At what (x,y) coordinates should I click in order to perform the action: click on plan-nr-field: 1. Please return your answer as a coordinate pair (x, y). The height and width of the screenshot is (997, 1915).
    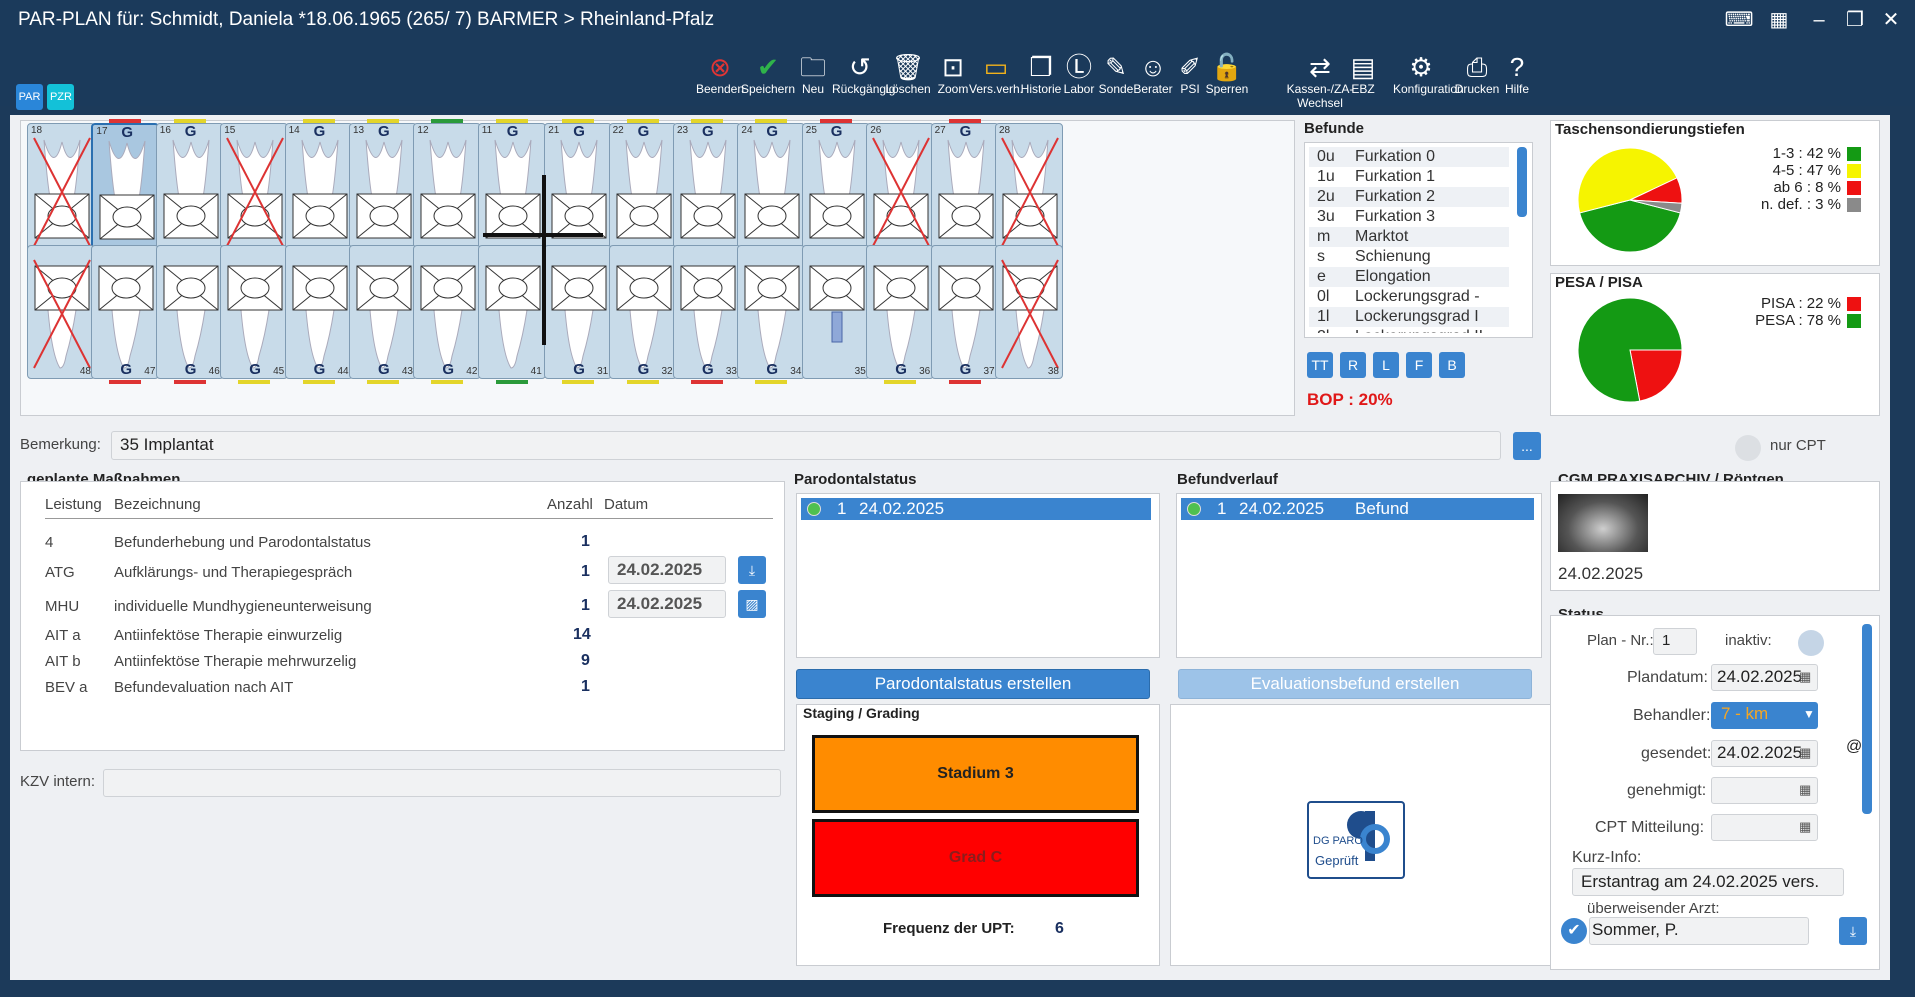
    Looking at the image, I should click on (1675, 641).